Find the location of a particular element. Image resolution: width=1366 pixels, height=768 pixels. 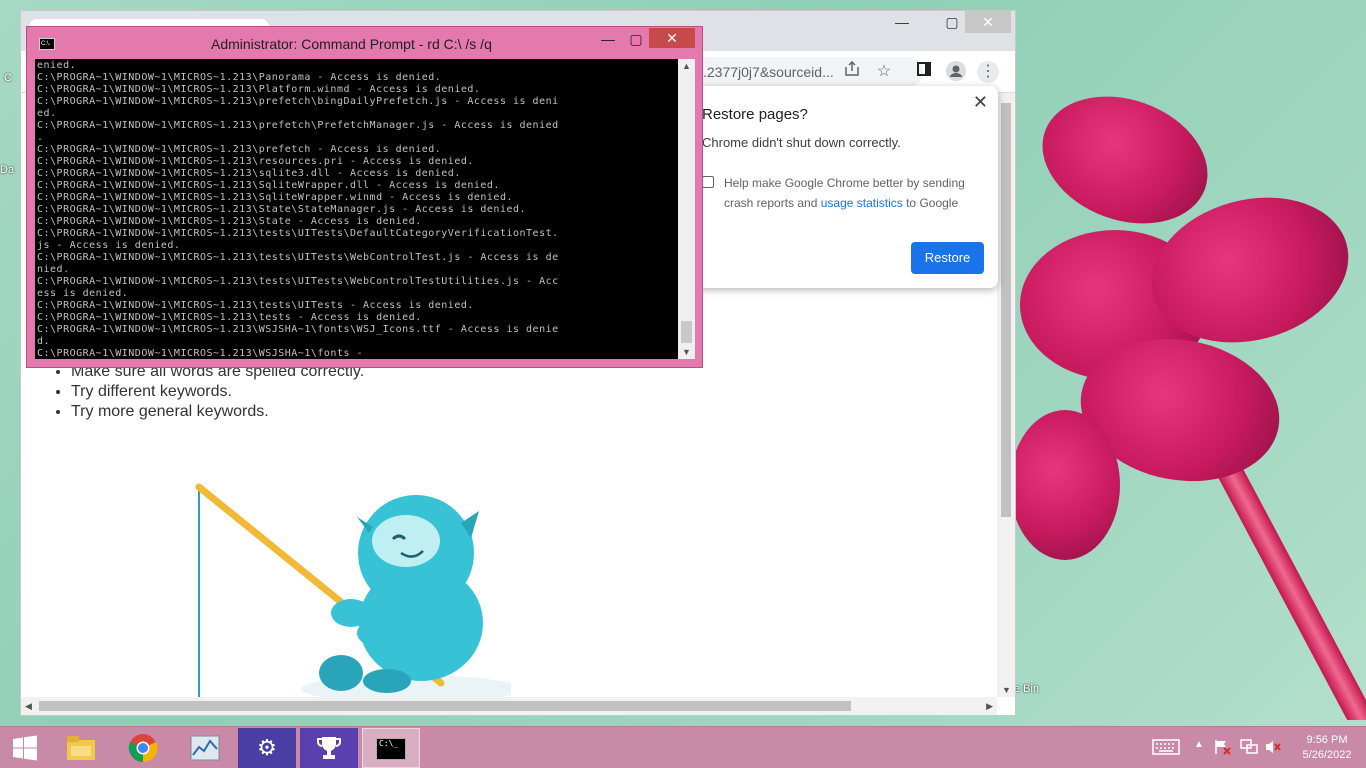

horizontal-scrollbar: ◀ ▶ is located at coordinates (509, 706).